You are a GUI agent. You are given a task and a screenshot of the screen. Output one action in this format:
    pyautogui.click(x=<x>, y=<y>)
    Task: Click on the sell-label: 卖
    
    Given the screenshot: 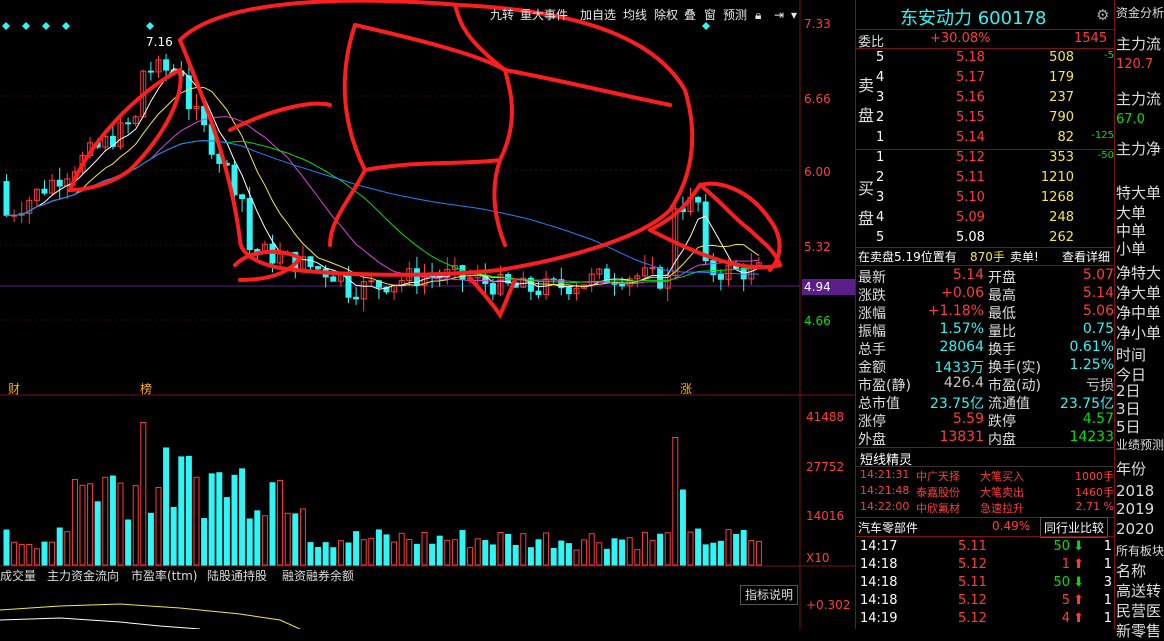 What is the action you would take?
    pyautogui.click(x=866, y=85)
    